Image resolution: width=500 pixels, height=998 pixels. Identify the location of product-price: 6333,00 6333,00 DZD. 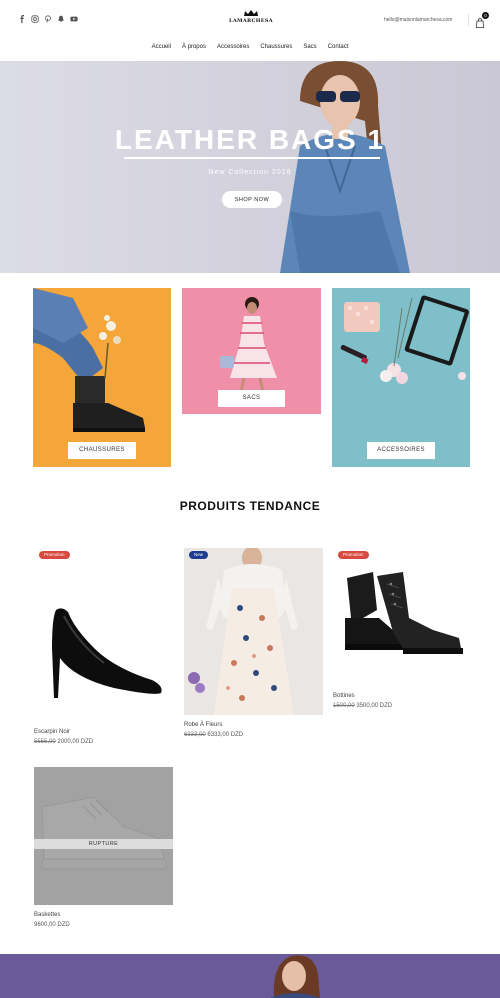
(213, 735).